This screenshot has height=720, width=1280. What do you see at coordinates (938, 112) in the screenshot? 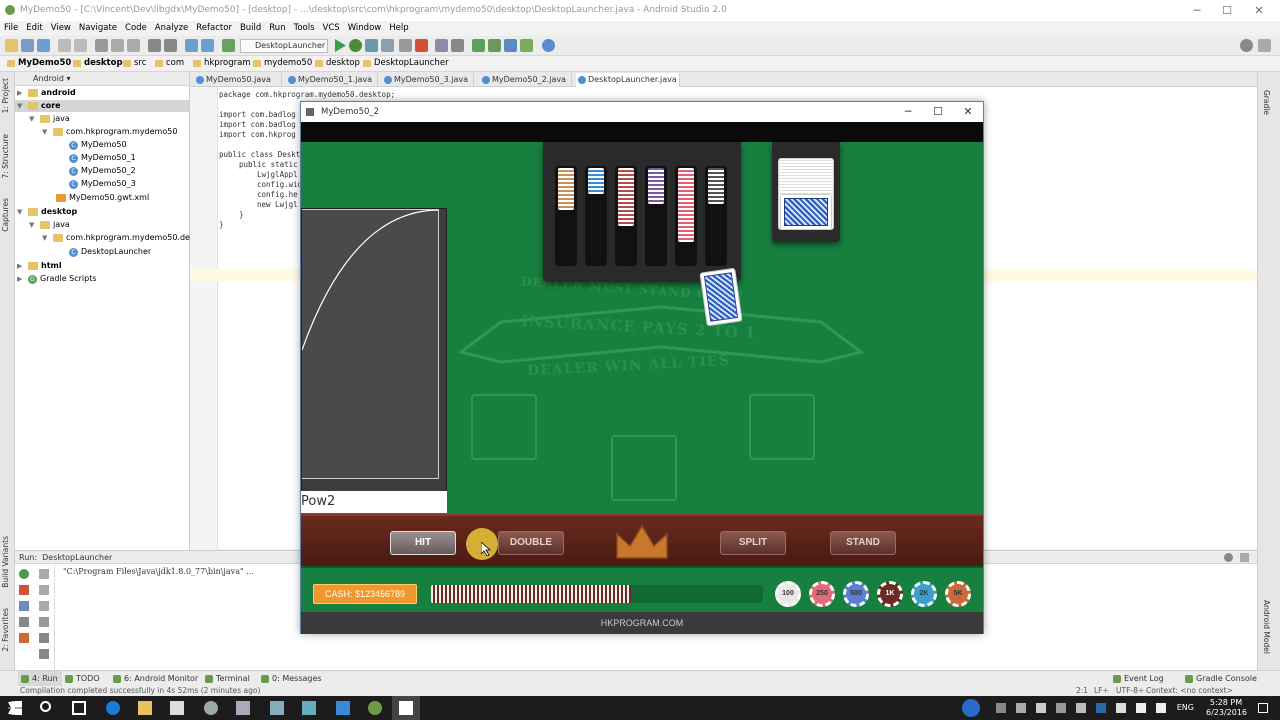
I see `game-maximize-button: ☐` at bounding box center [938, 112].